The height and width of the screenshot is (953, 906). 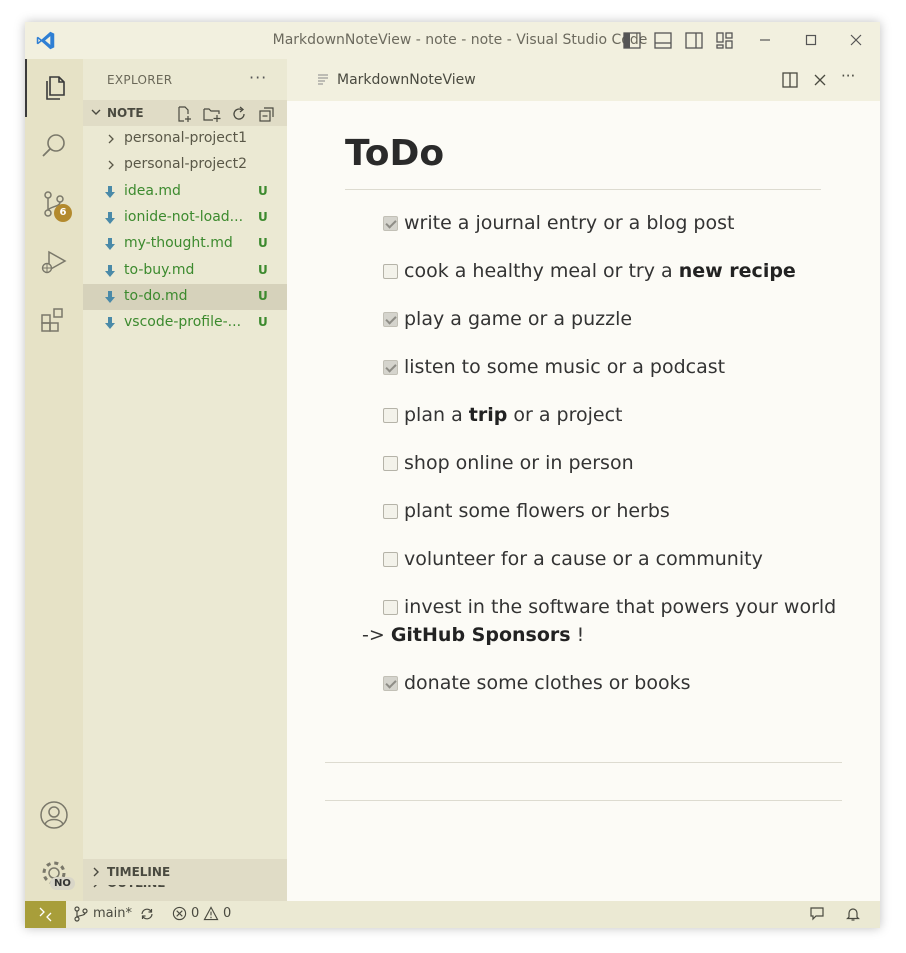 What do you see at coordinates (179, 913) in the screenshot?
I see `error-icon` at bounding box center [179, 913].